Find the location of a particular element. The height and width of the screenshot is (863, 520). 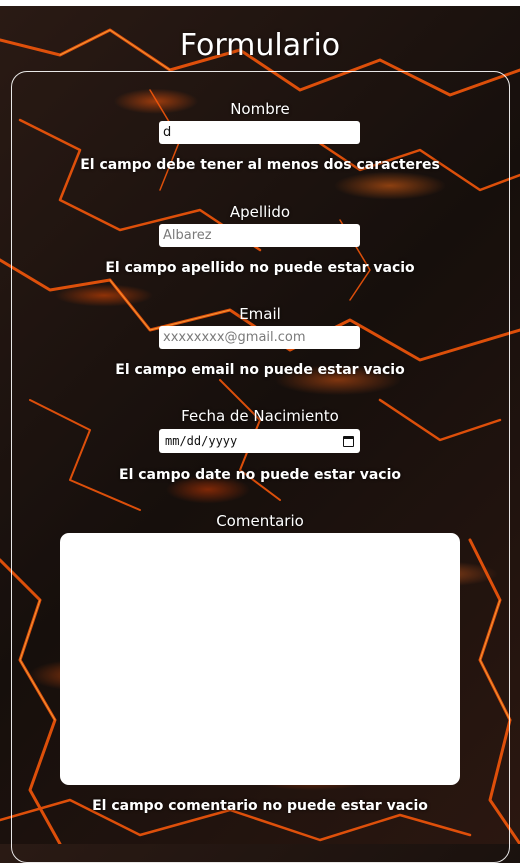

fecha-date-display: mm/dd/yyyy is located at coordinates (201, 441).